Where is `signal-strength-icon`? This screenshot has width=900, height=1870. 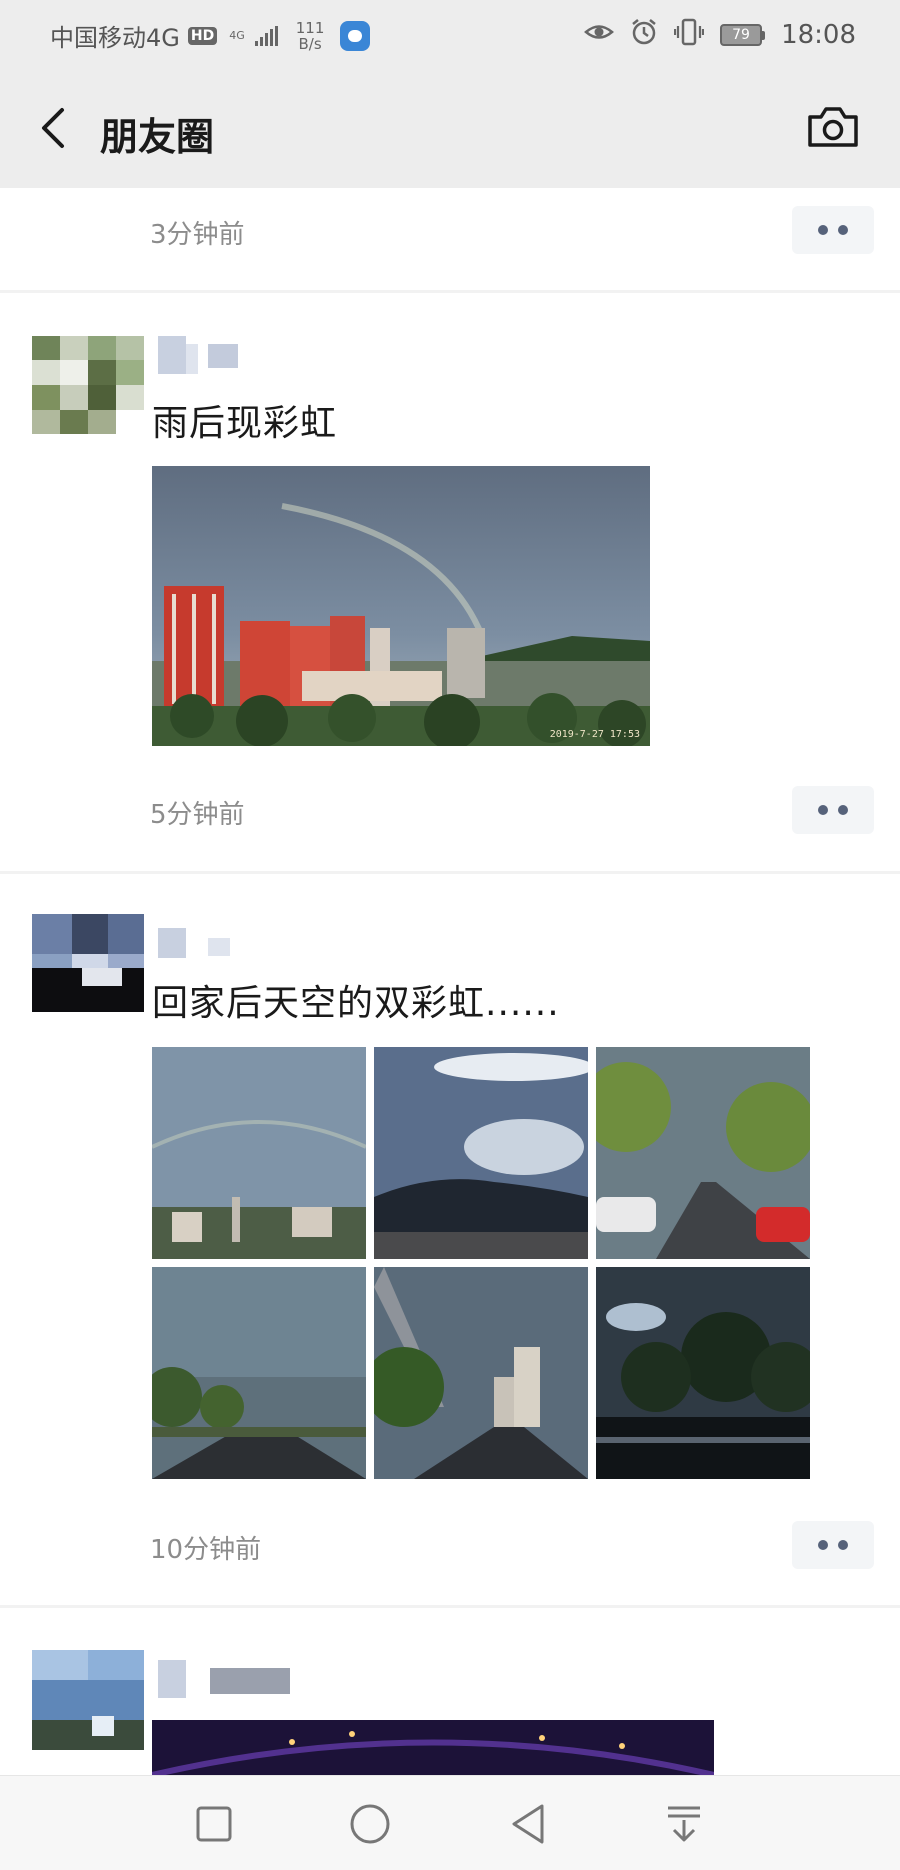
signal-strength-icon is located at coordinates (266, 35).